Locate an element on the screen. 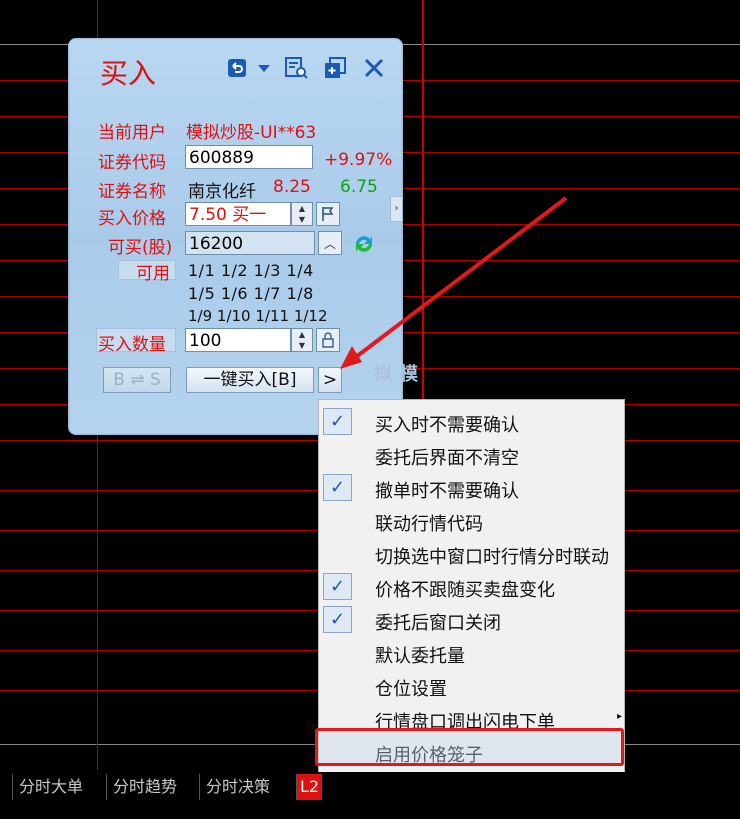 The width and height of the screenshot is (740, 819). menu-item-label: 联动行情代码 is located at coordinates (429, 524).